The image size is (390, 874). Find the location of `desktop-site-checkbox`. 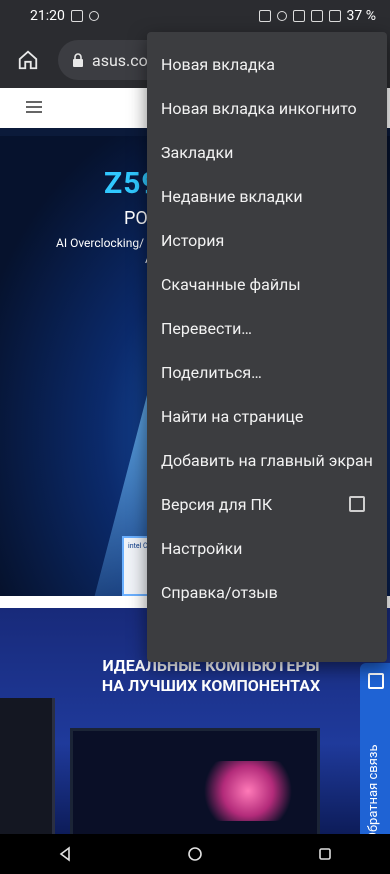

desktop-site-checkbox is located at coordinates (357, 504).